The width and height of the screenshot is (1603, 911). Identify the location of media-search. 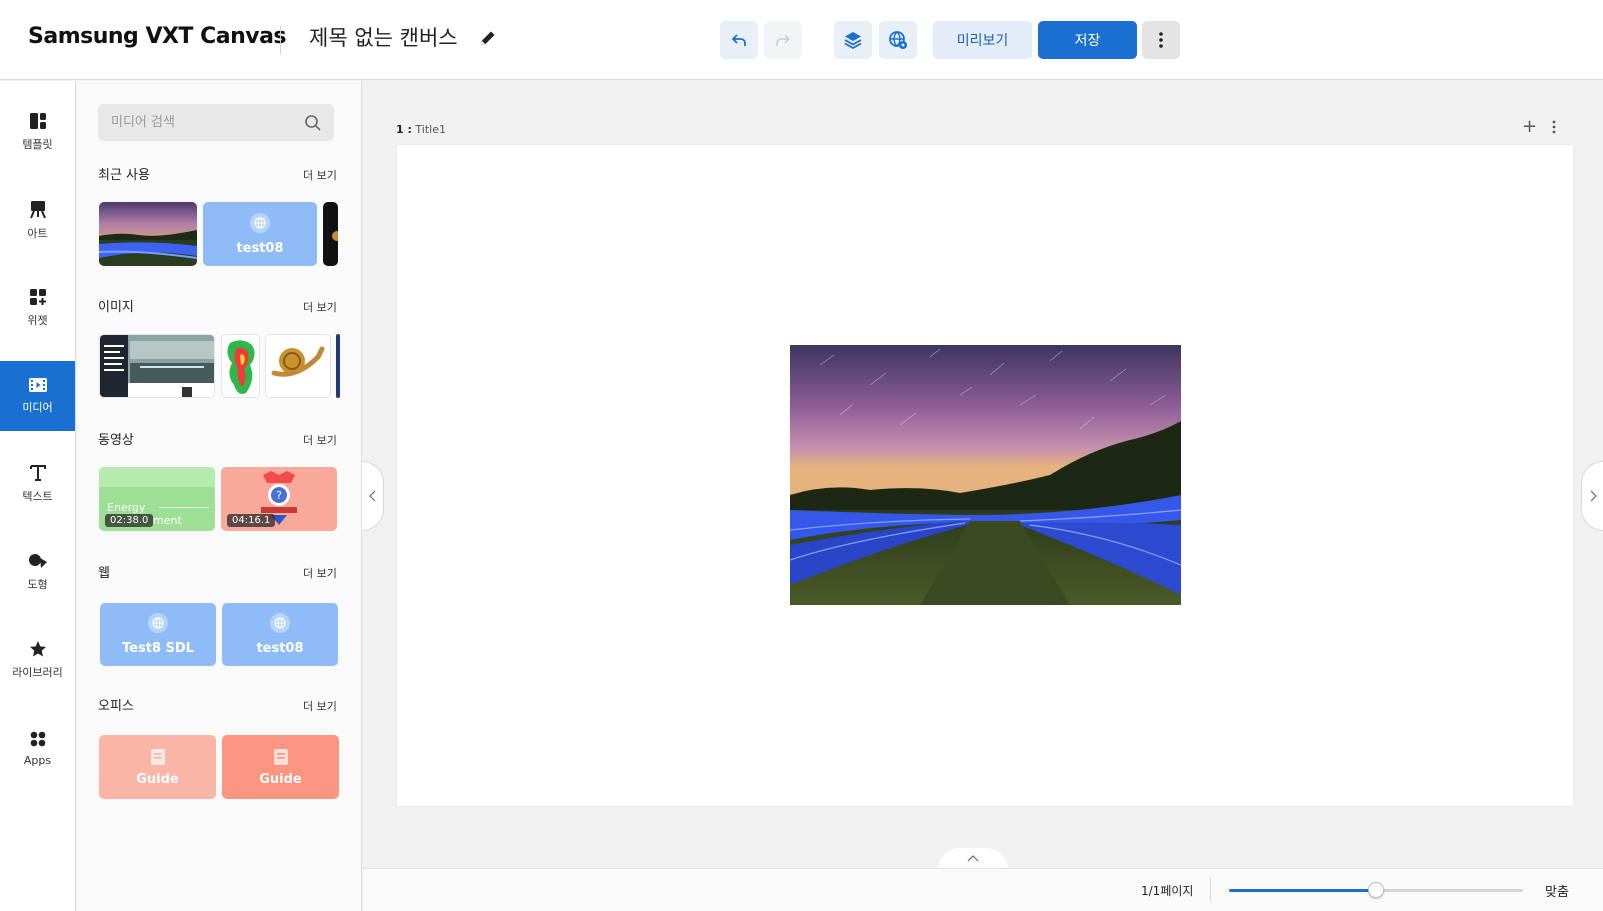
(216, 122).